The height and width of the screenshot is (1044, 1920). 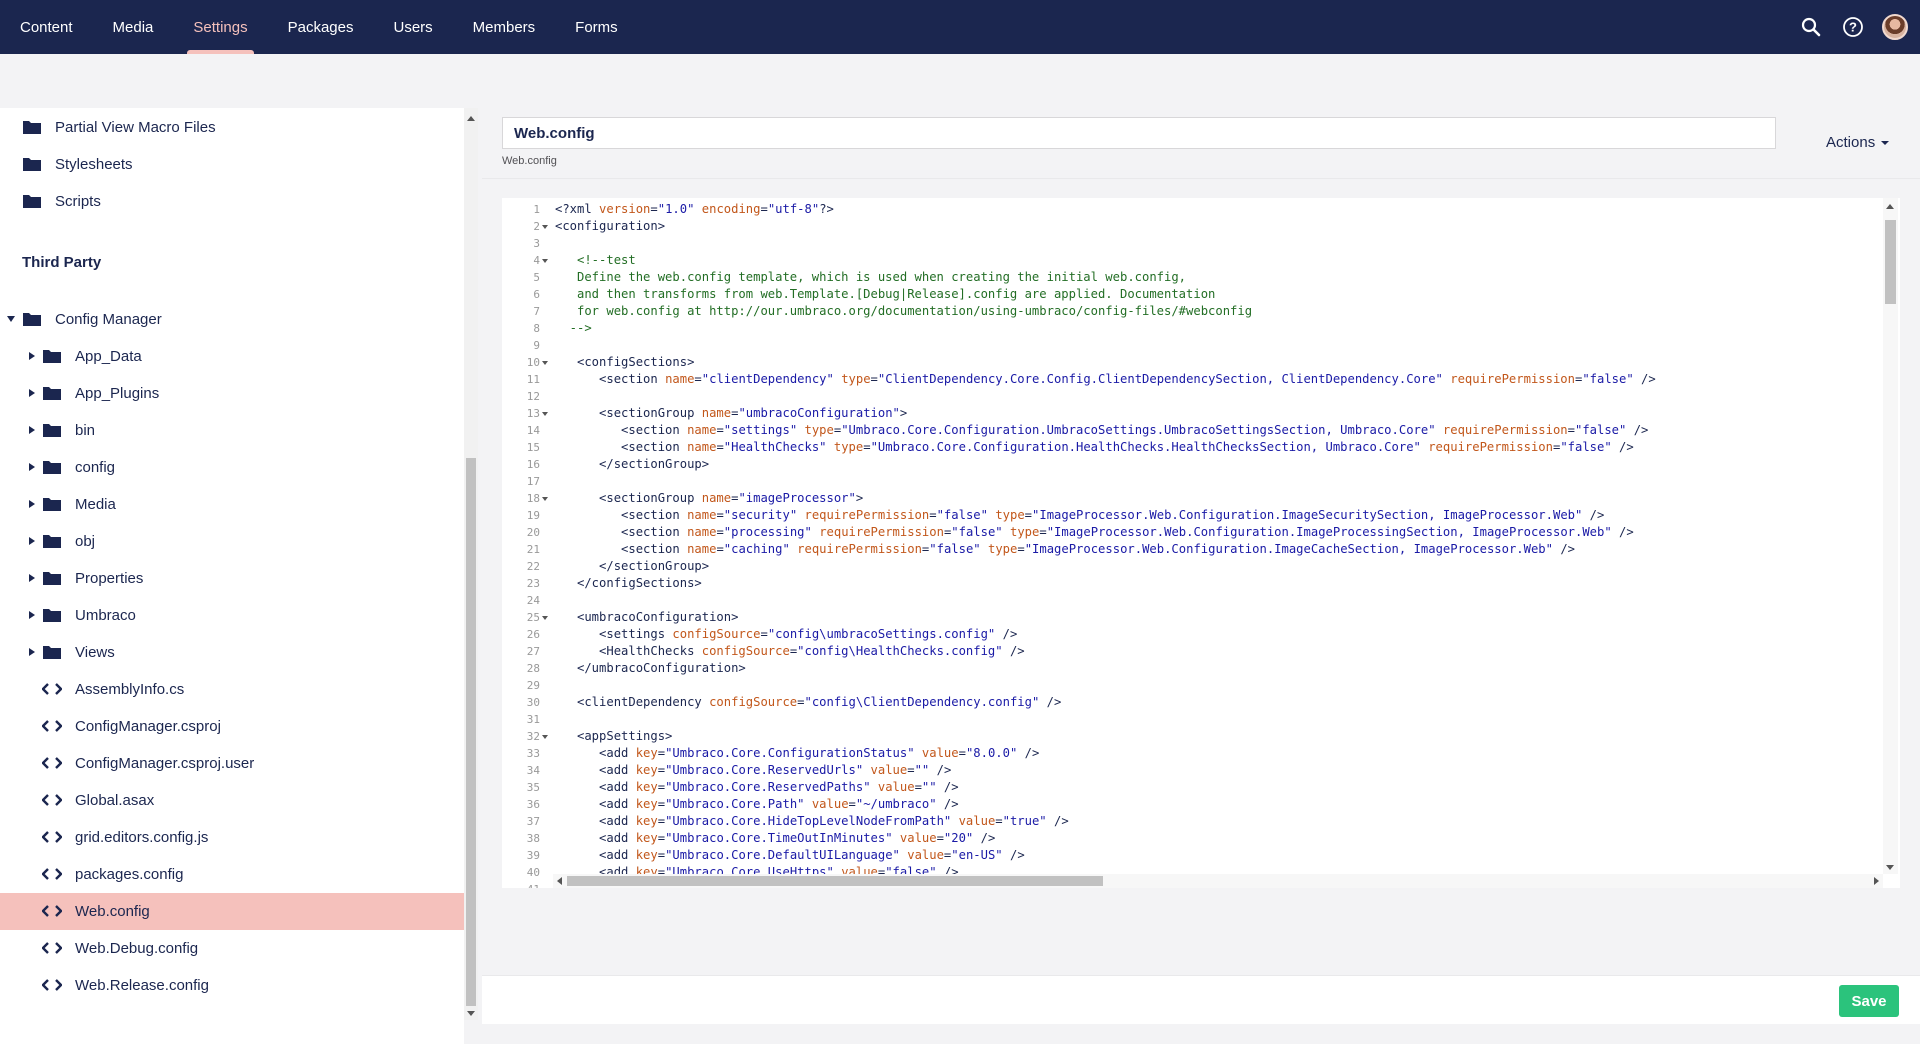 I want to click on header-tools: ?, so click(x=1853, y=27).